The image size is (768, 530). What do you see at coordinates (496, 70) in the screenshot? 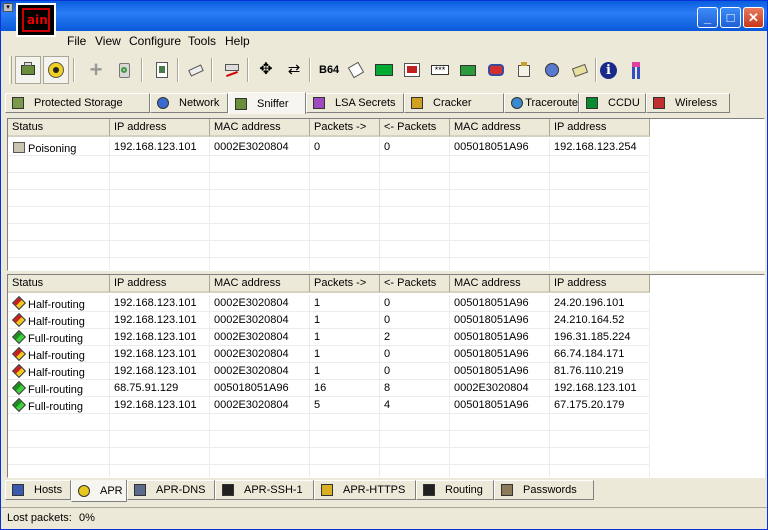
I see `rsa-token-button` at bounding box center [496, 70].